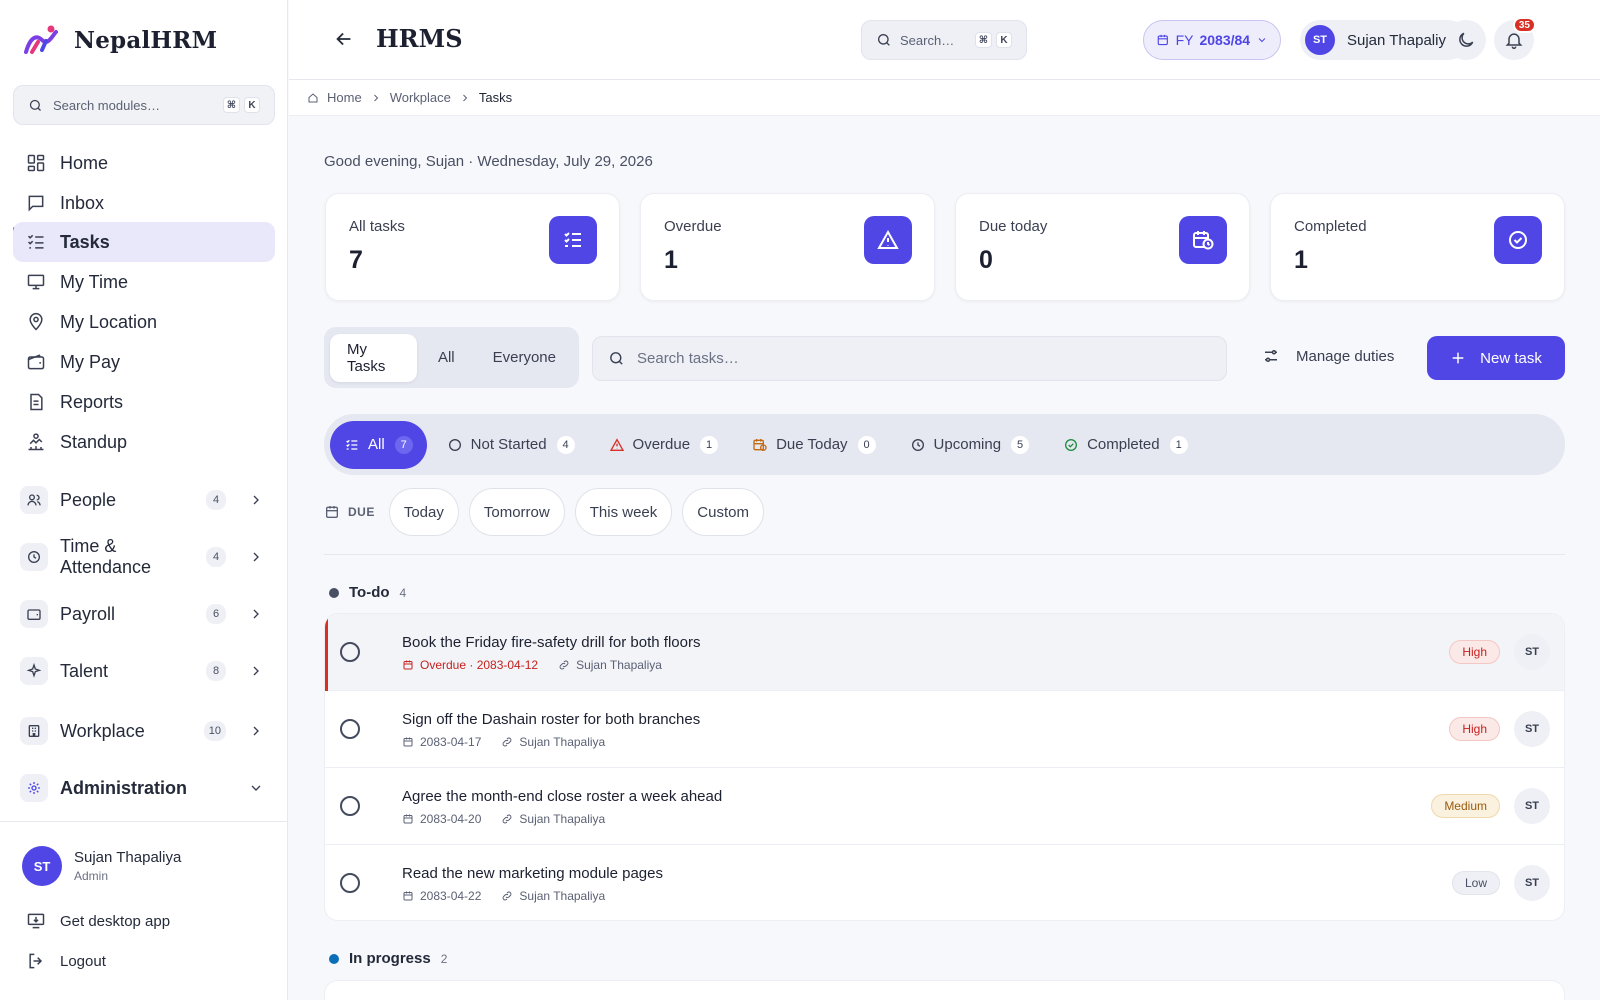  I want to click on filter-upcoming: Upcoming 5, so click(969, 445).